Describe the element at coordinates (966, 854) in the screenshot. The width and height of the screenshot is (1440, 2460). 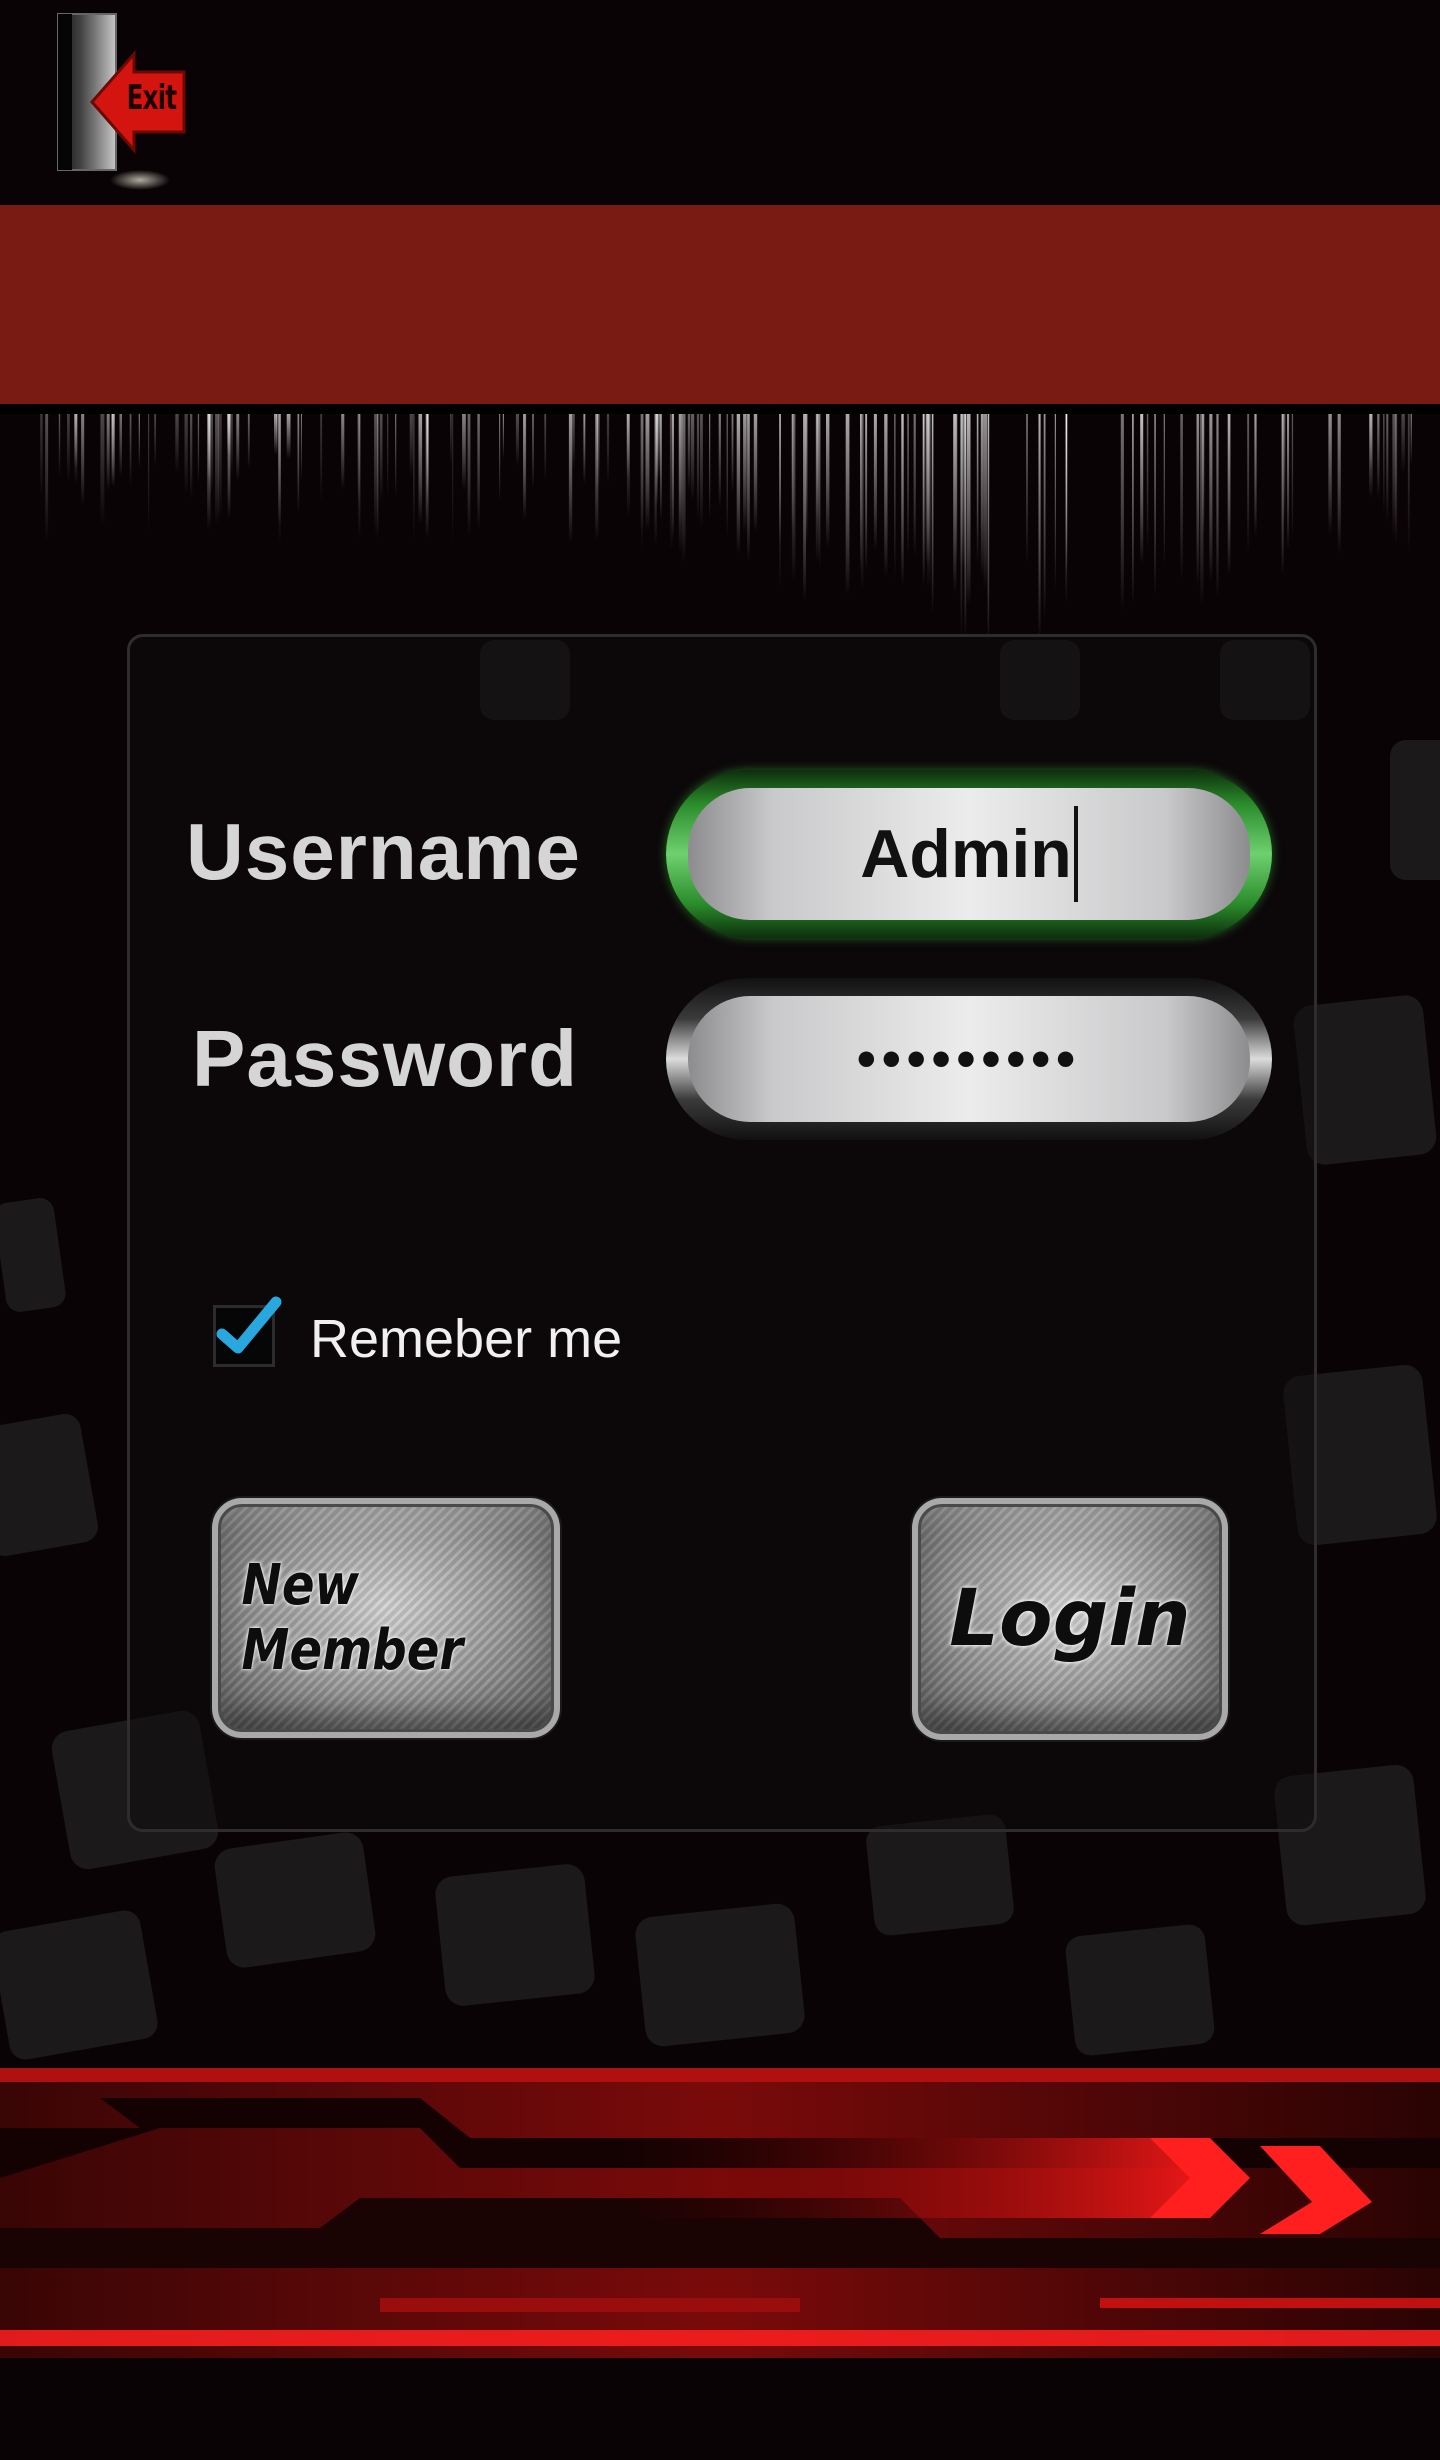
I see `username-value: Admin` at that location.